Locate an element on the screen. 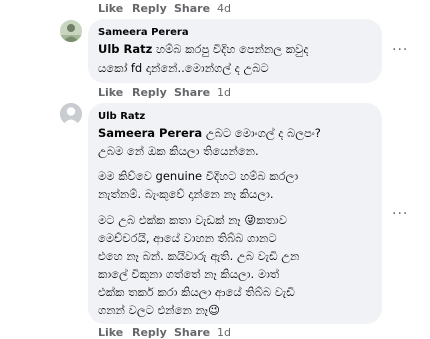 Image resolution: width=430 pixels, height=339 pixels. comment-text-line: මට උබ එක්ක කතා වැඩක් නෑ 😜කතාව is located at coordinates (192, 220).